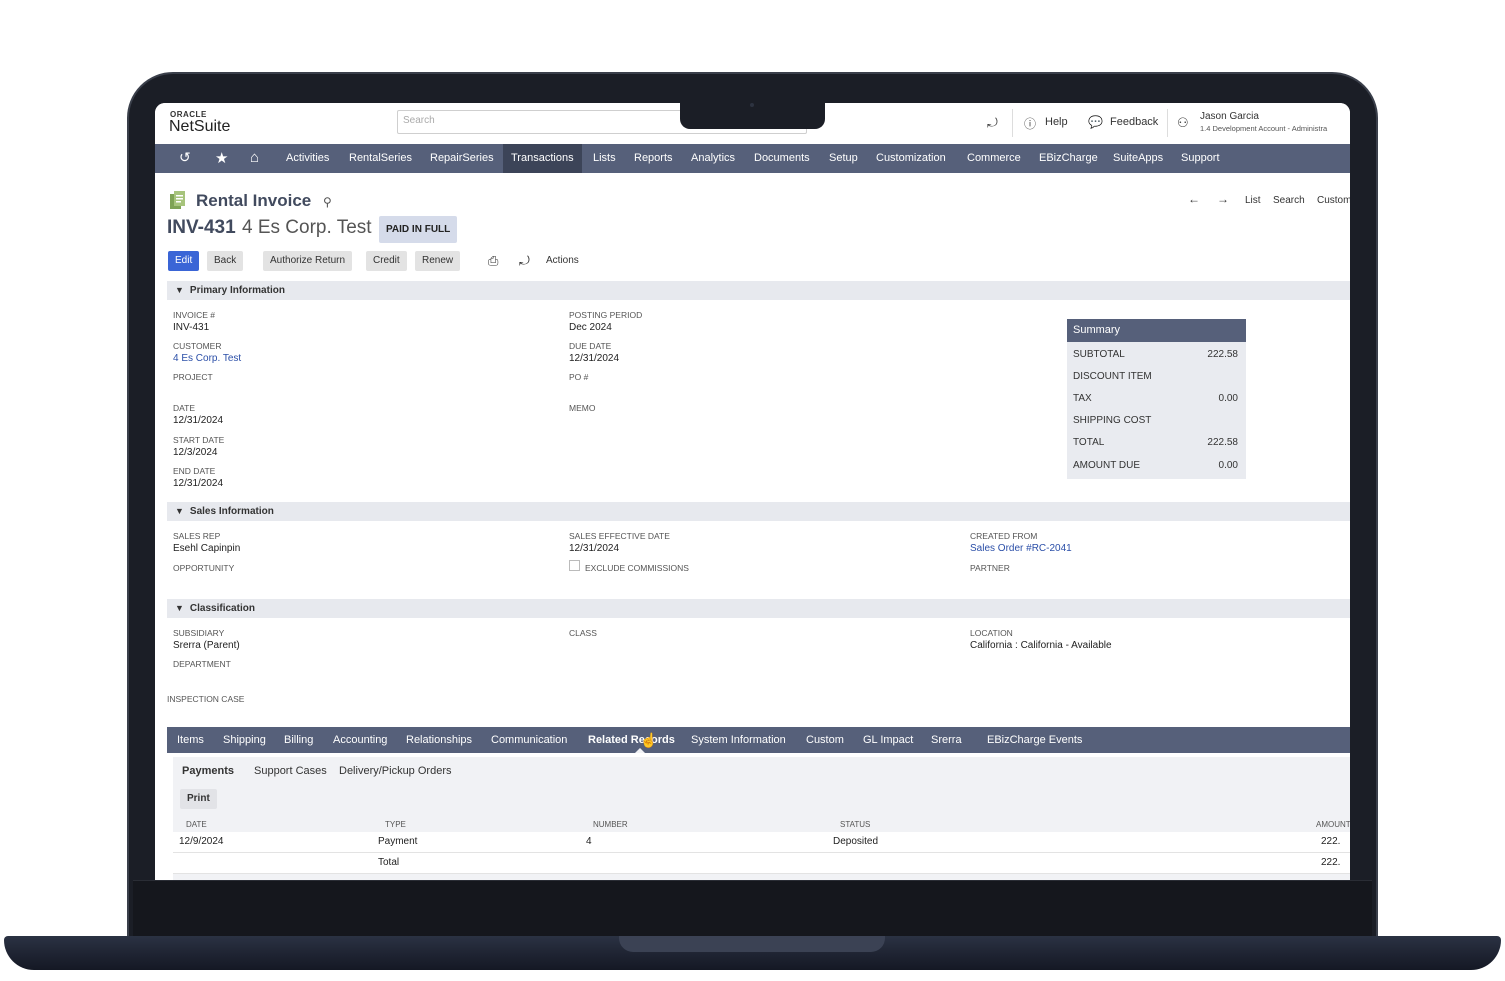  What do you see at coordinates (855, 824) in the screenshot?
I see `column-header-status: STATUS` at bounding box center [855, 824].